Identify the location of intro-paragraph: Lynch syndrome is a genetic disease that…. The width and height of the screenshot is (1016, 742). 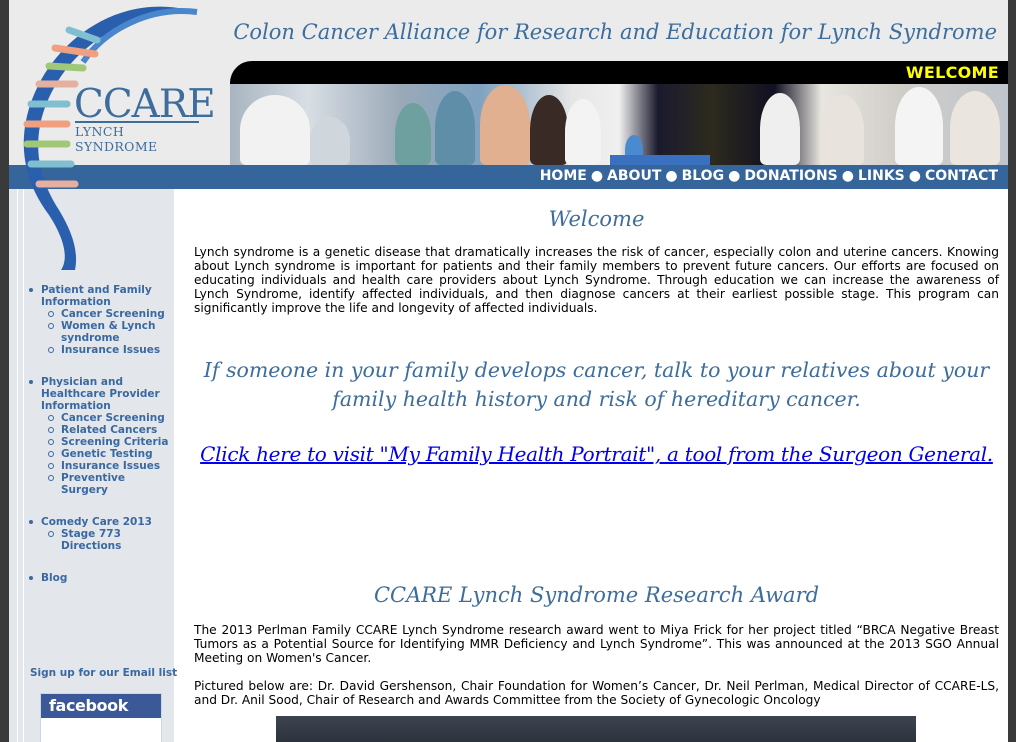
(596, 280).